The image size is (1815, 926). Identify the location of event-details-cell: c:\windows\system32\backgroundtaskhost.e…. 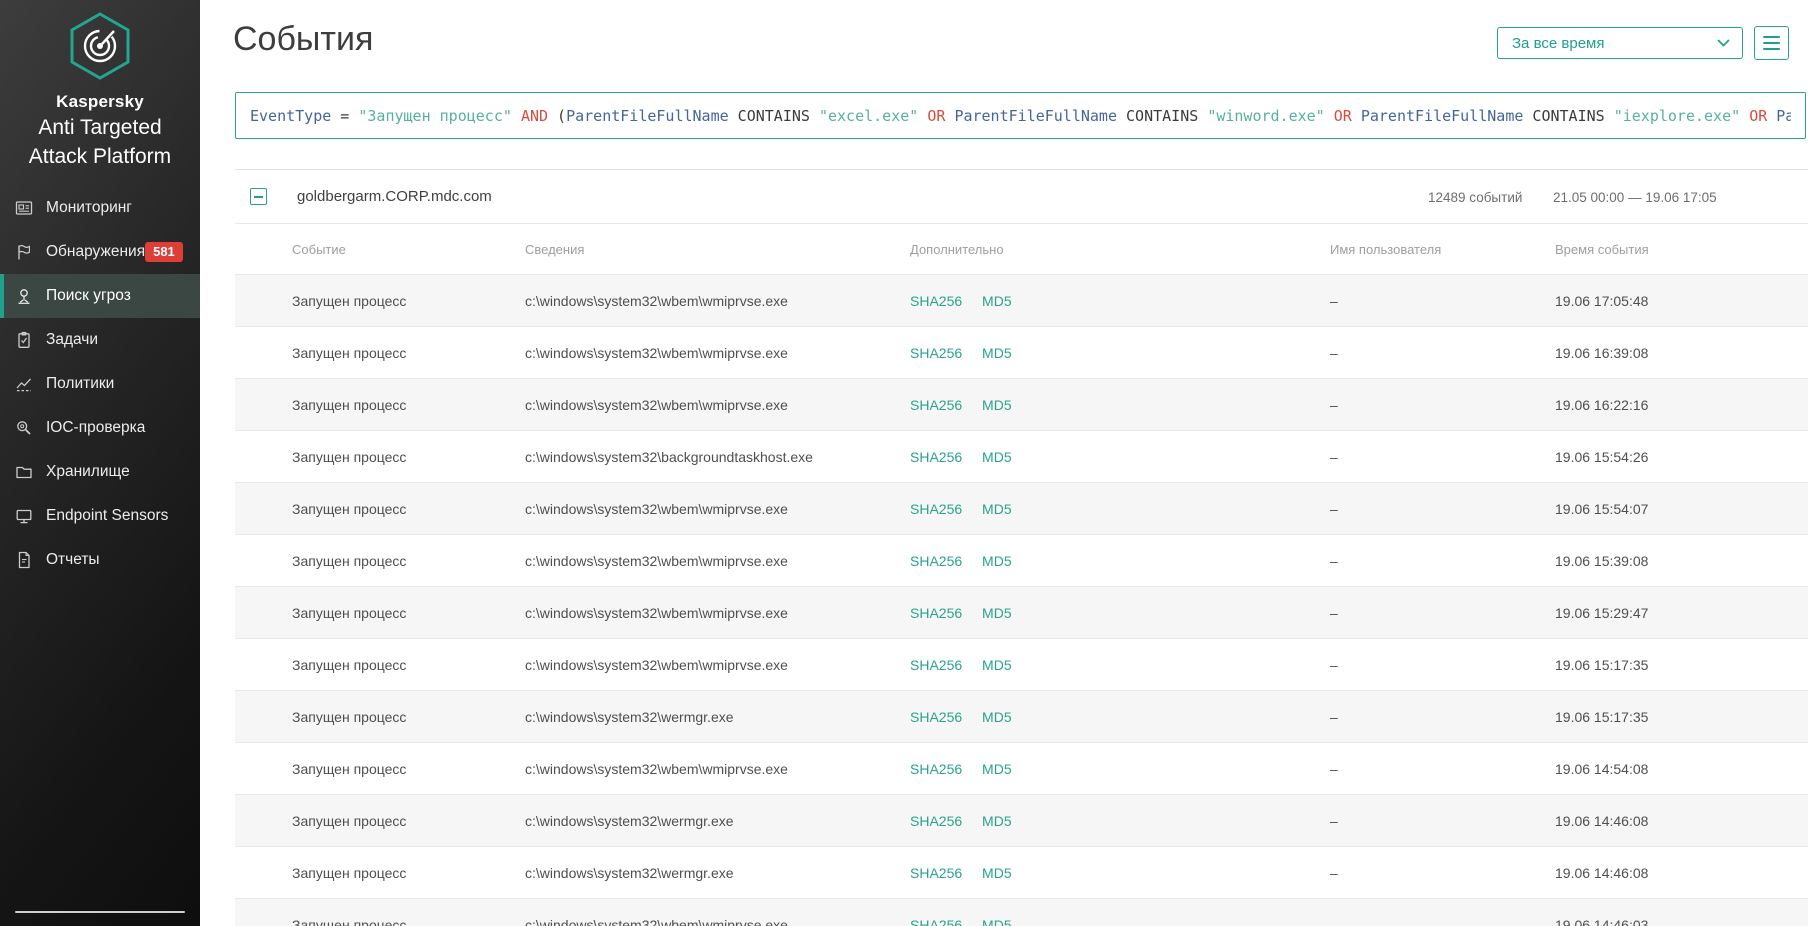
(669, 456).